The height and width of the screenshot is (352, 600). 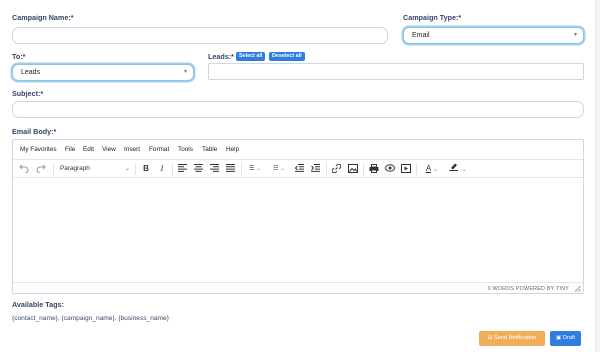 I want to click on campaign-type-value: Email, so click(x=421, y=35).